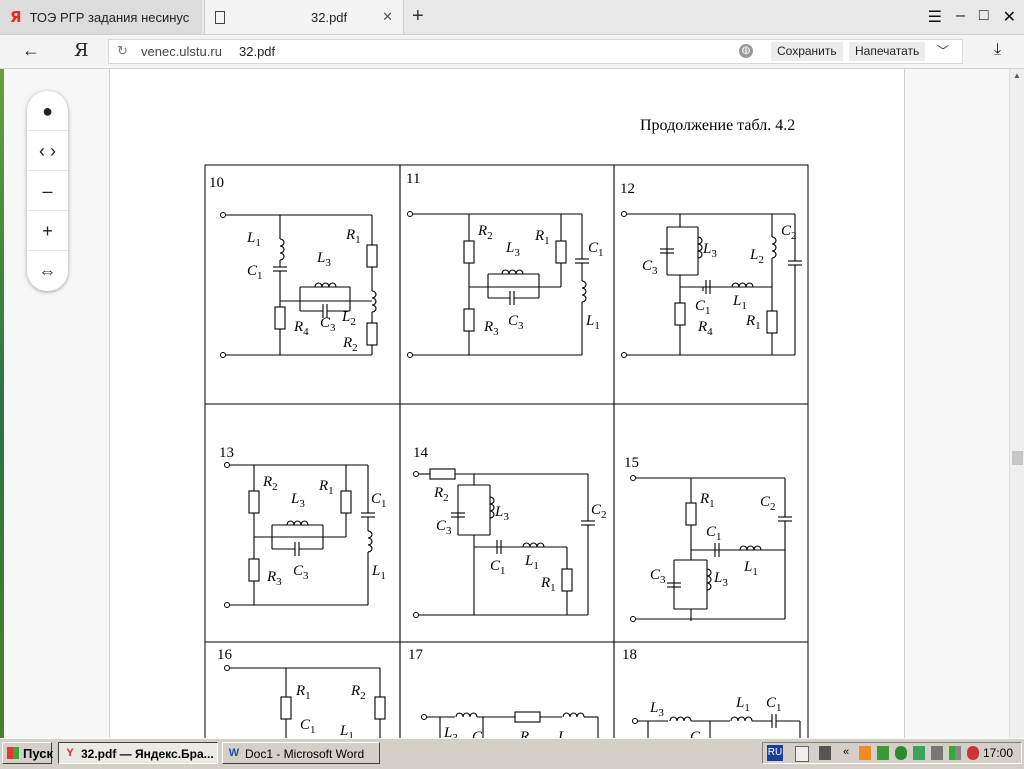 The image size is (1024, 769). What do you see at coordinates (353, 236) in the screenshot?
I see `component-label: R1` at bounding box center [353, 236].